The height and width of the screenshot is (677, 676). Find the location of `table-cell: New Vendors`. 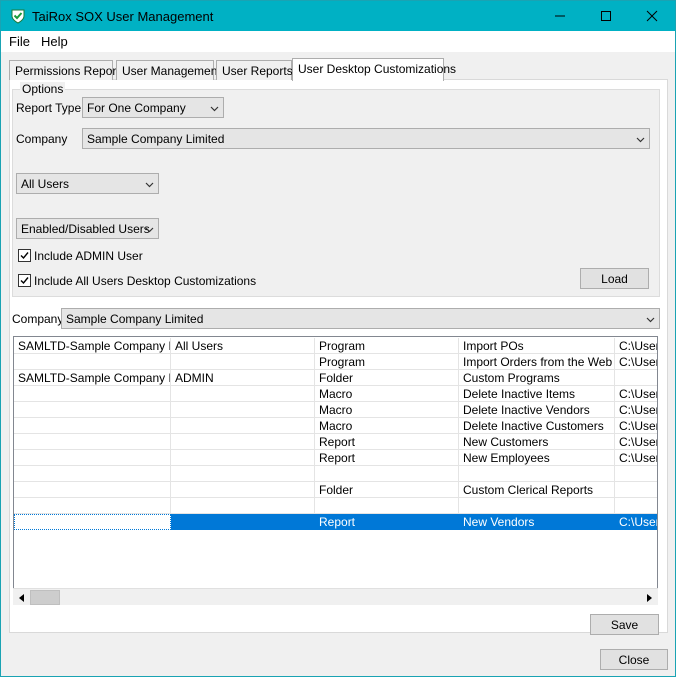

table-cell: New Vendors is located at coordinates (537, 522).